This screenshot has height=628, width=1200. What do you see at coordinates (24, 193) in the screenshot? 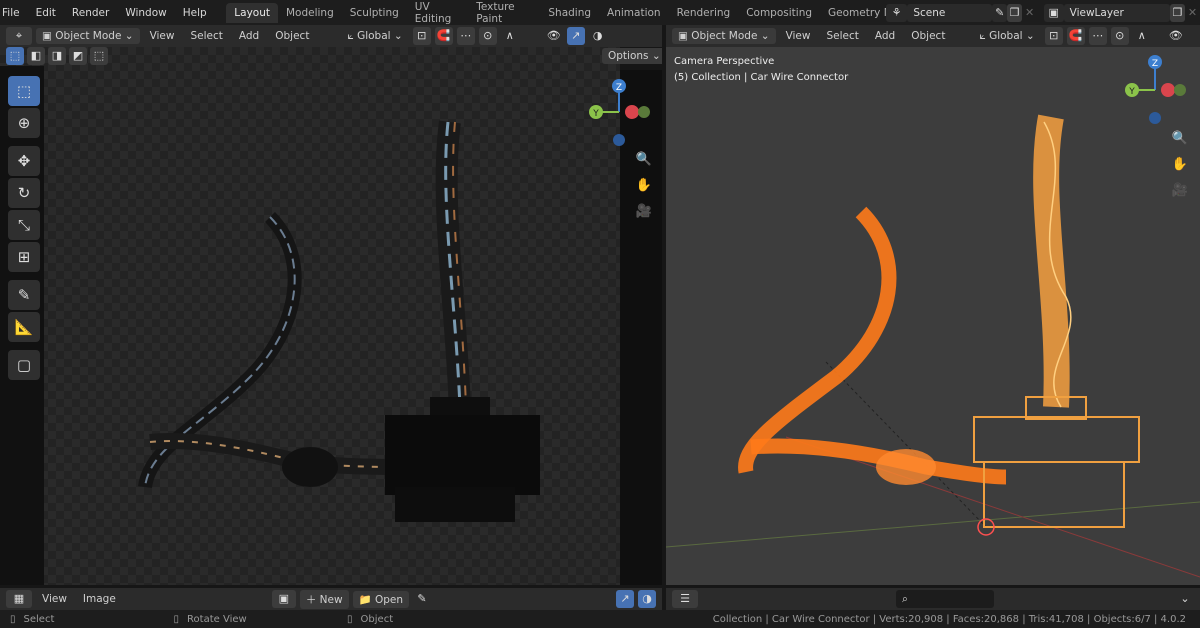
I see `rotate-tool-icon: ↻` at bounding box center [24, 193].